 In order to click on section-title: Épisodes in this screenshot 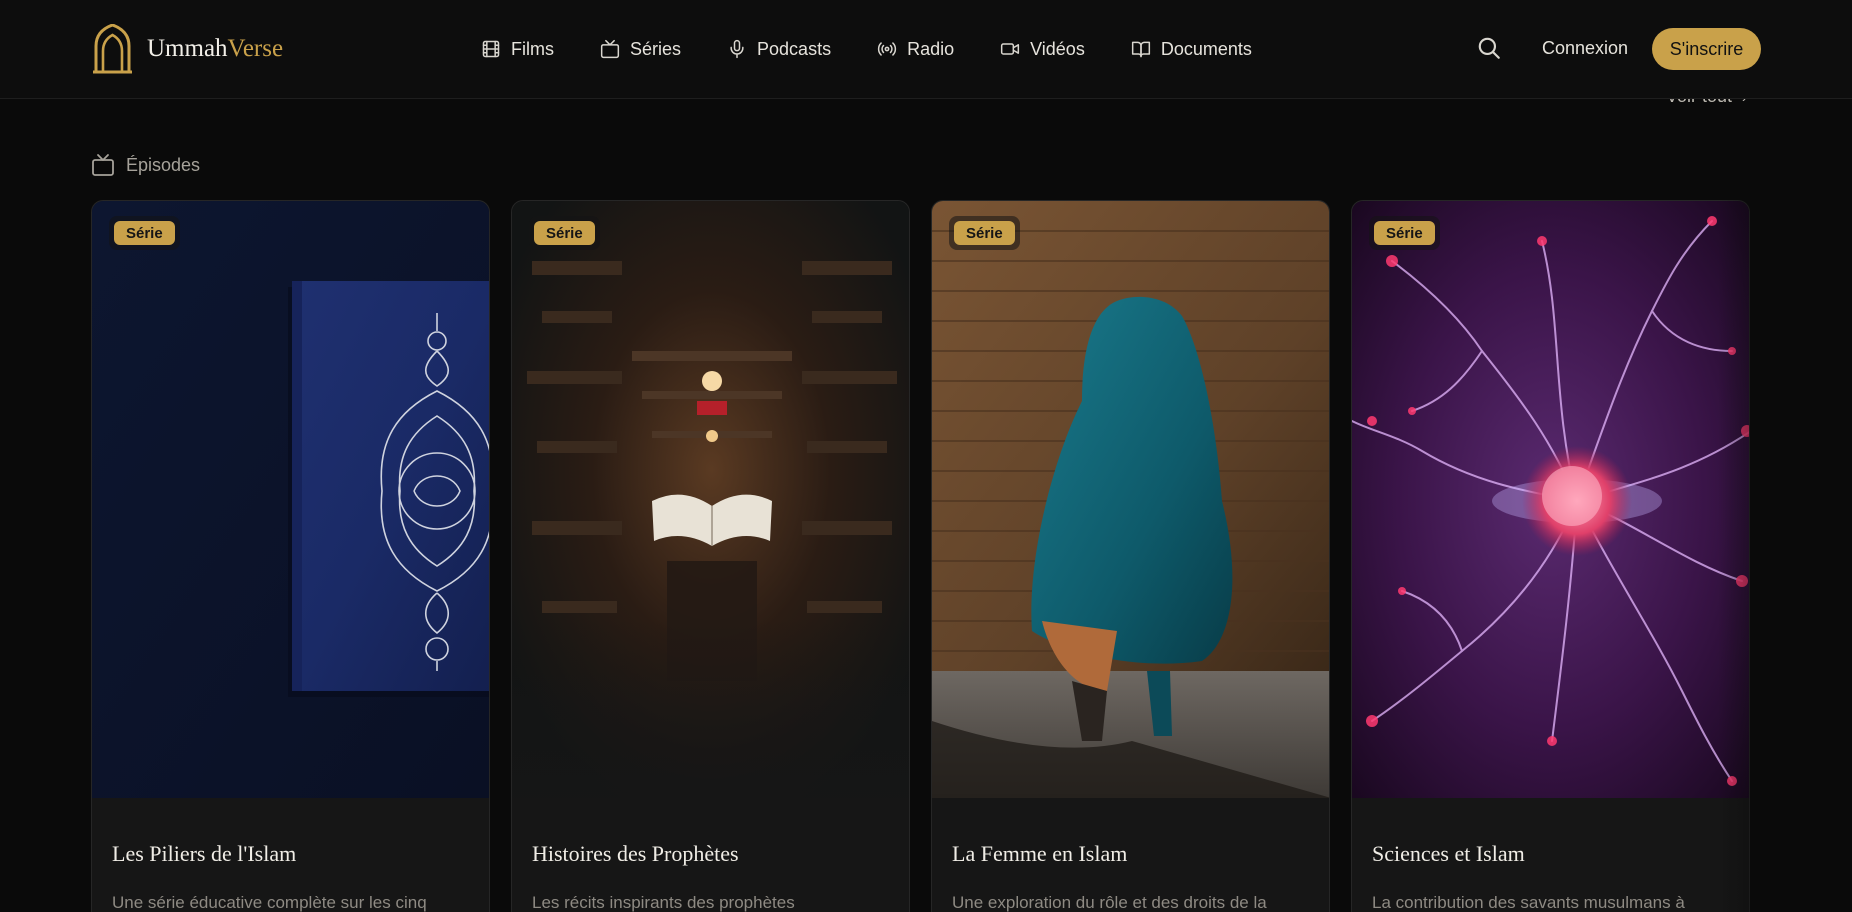, I will do `click(163, 164)`.